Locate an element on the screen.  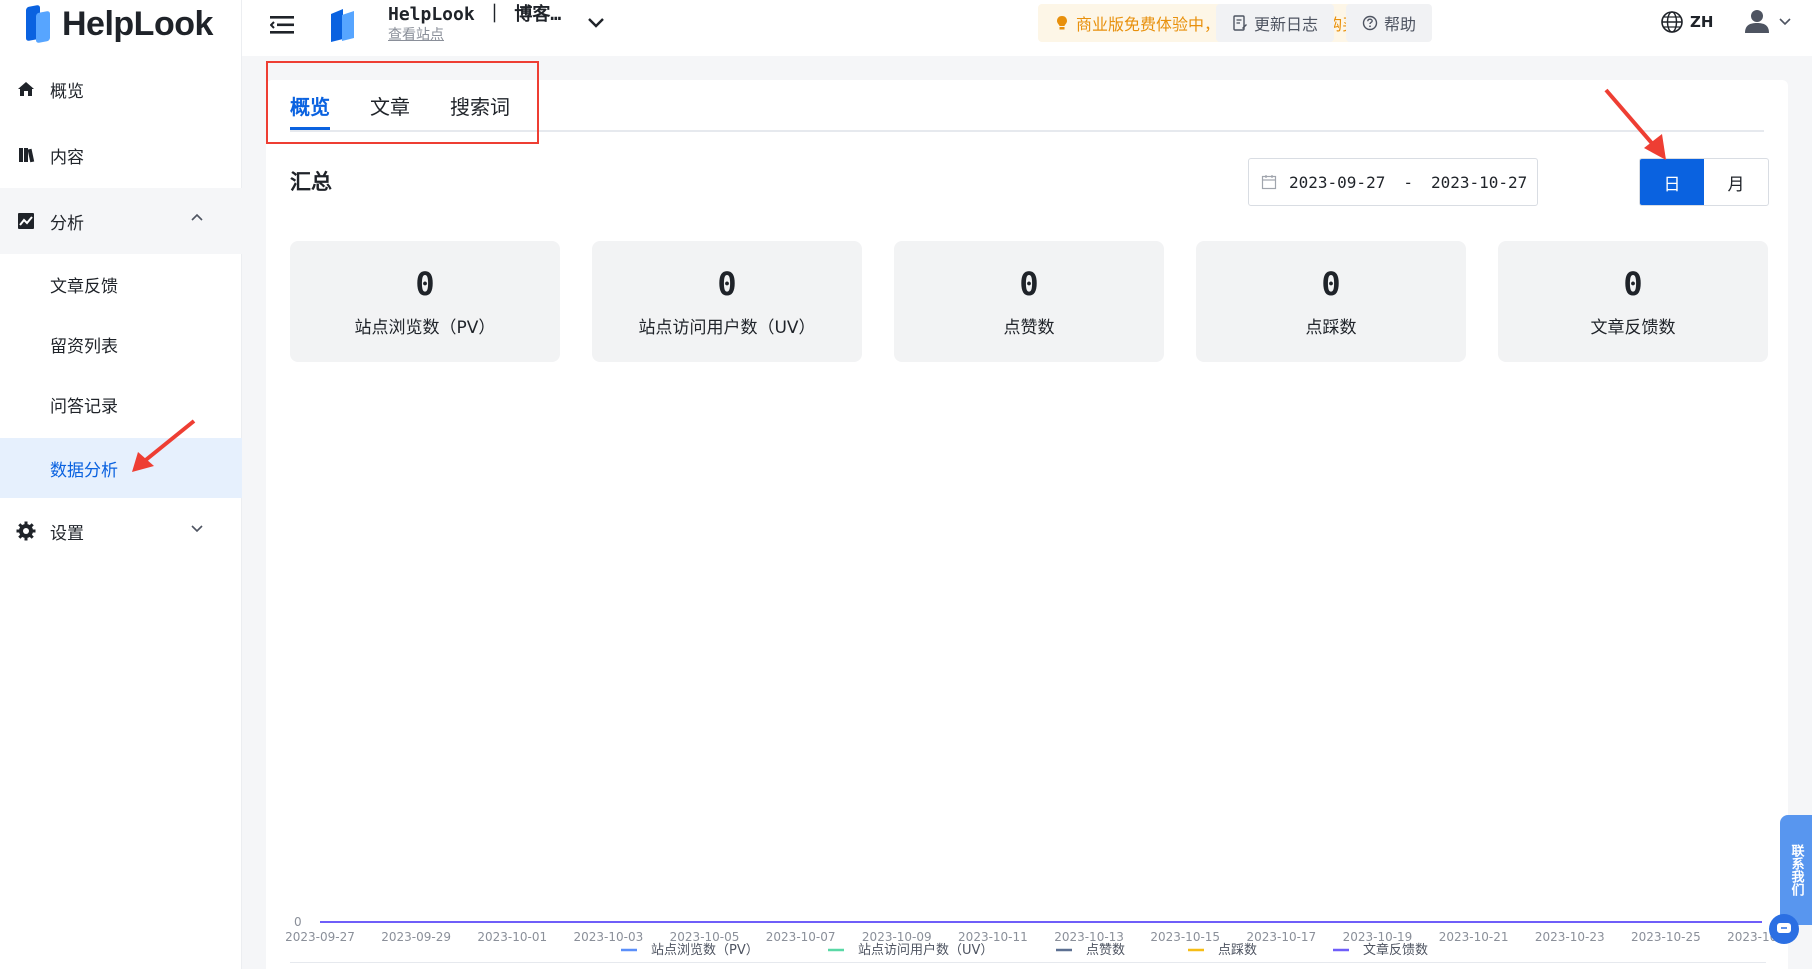
stat-card-dislikes: 0 点踩数 is located at coordinates (1331, 301).